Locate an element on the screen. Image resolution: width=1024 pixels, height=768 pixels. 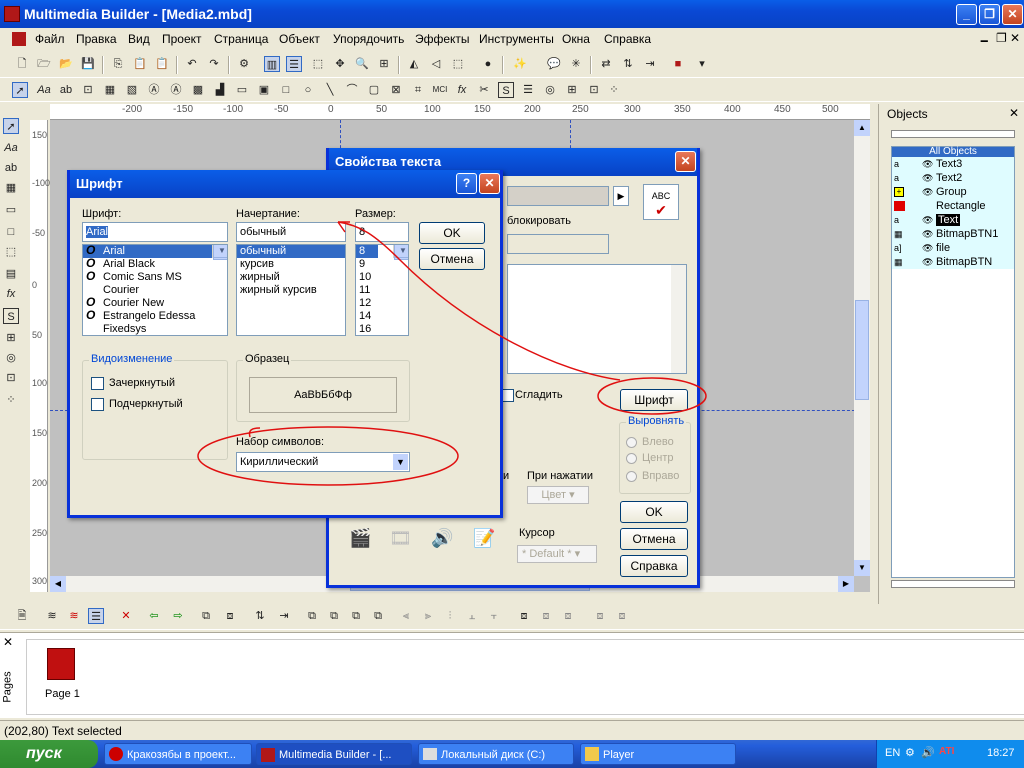
bring-front-icon: ⧉ is located at coordinates (312, 616).